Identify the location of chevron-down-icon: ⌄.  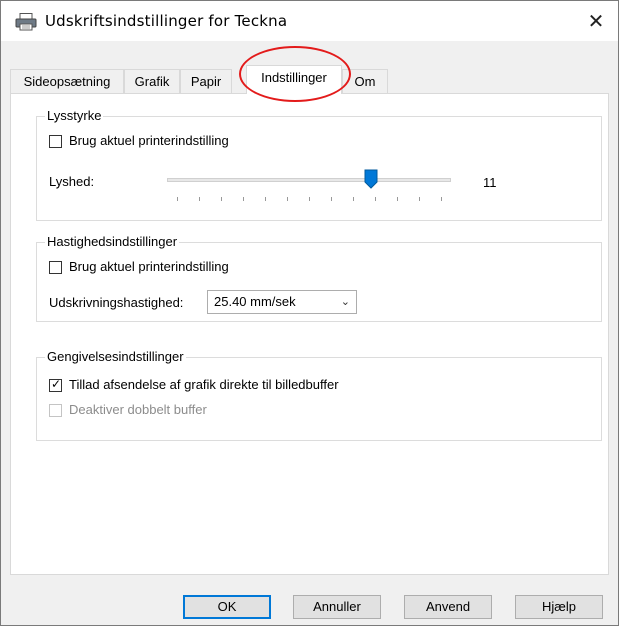
(345, 302).